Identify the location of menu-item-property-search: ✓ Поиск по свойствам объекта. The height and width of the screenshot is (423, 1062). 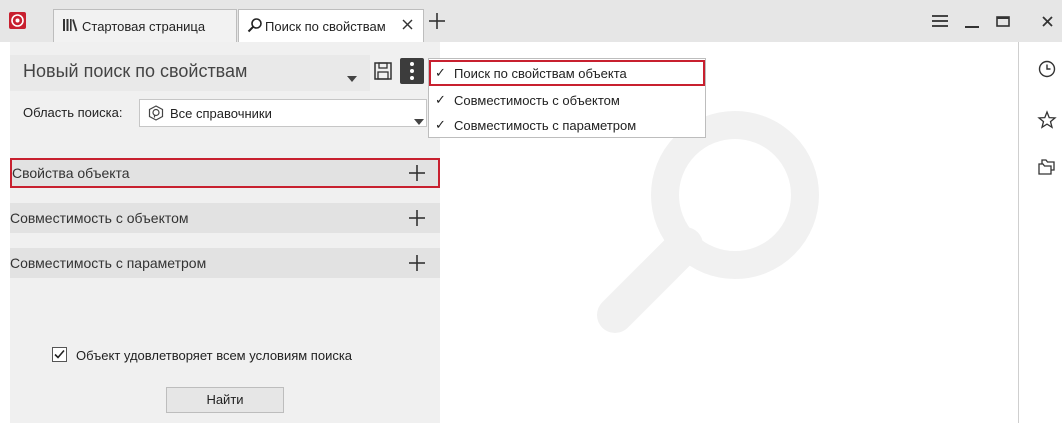
(567, 73).